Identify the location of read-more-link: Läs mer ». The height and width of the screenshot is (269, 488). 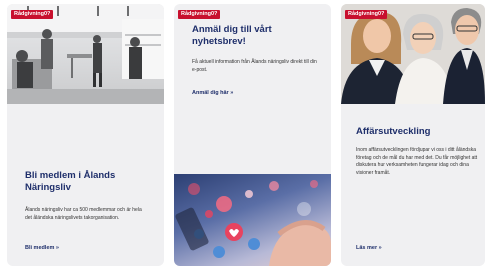
(369, 248).